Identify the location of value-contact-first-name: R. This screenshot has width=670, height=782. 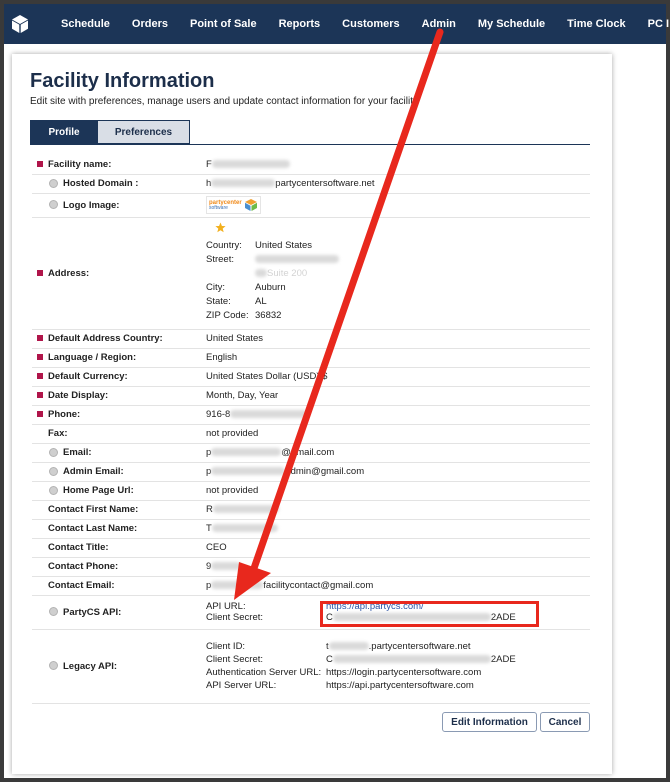
(209, 509).